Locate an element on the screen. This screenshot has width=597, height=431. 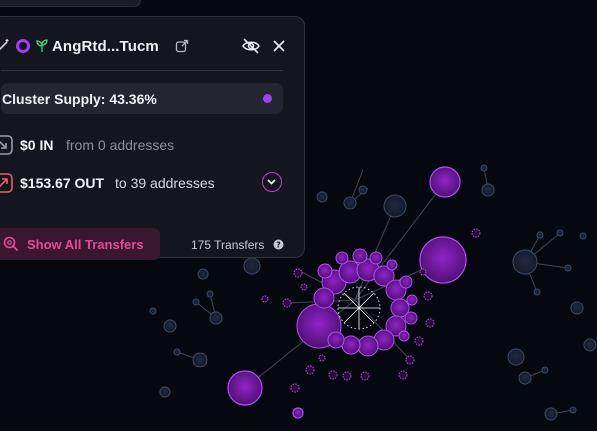
cluster-spokes is located at coordinates (359, 308).